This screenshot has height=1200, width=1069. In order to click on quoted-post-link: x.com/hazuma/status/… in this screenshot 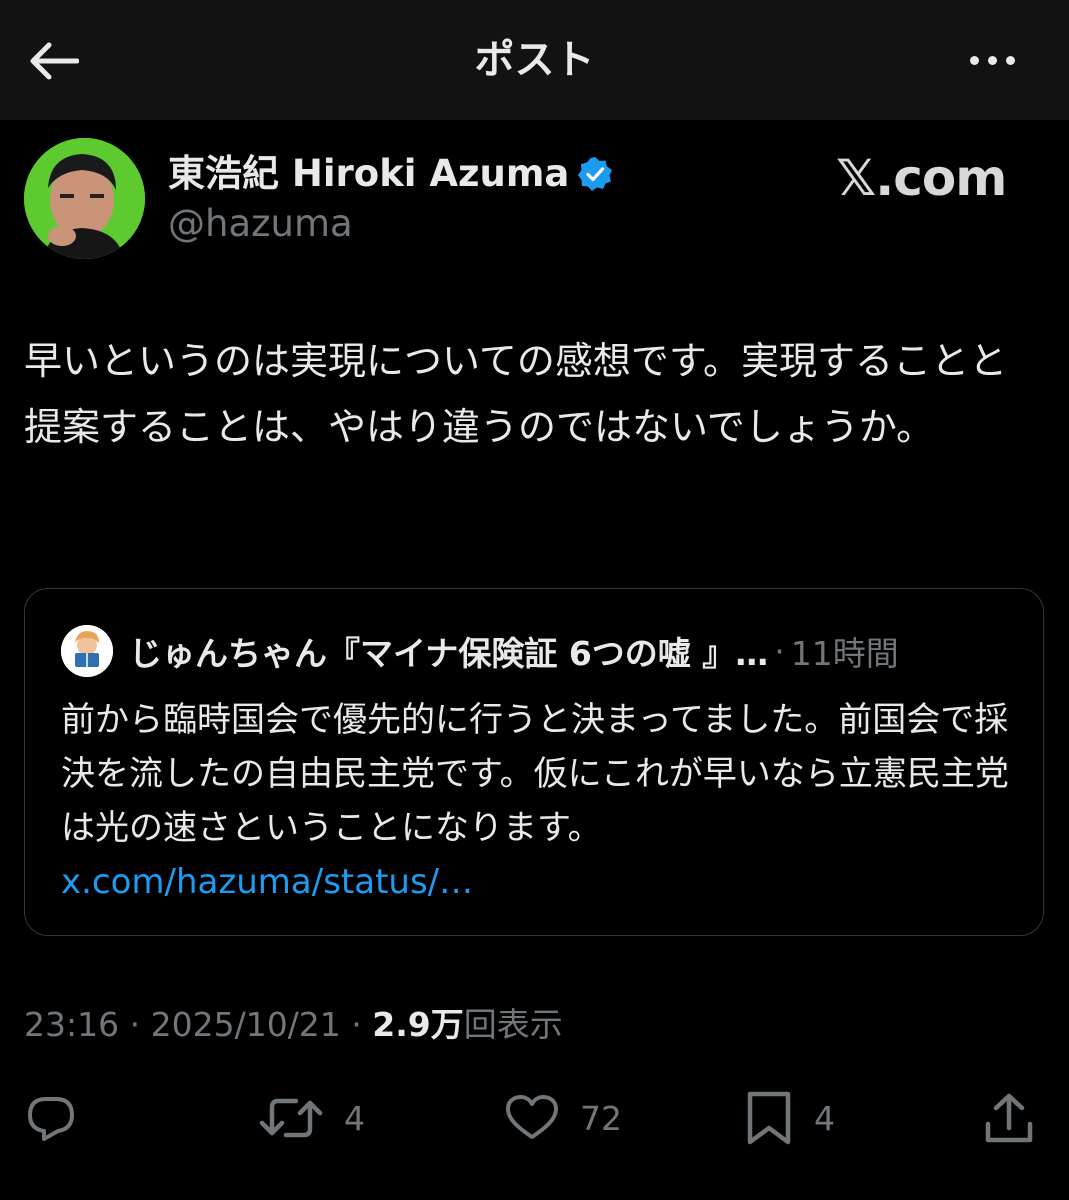, I will do `click(536, 882)`.